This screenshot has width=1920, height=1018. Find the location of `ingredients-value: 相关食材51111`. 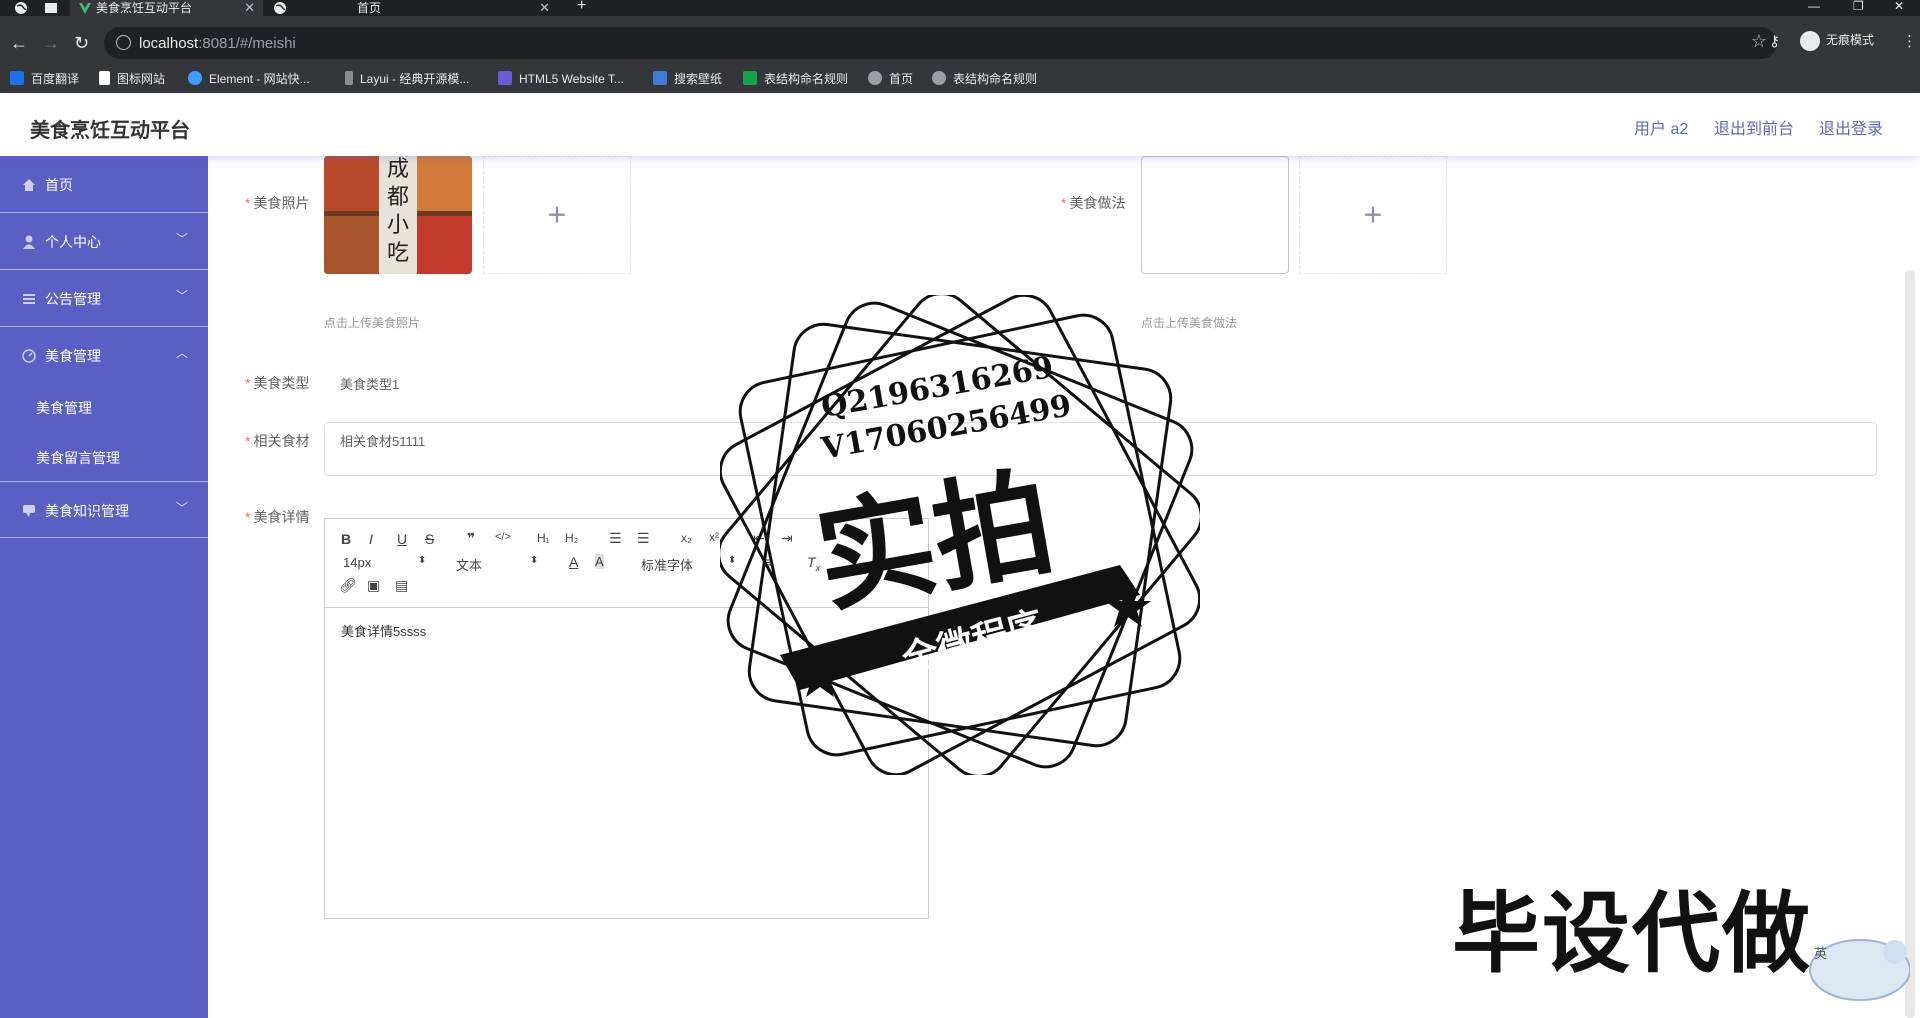

ingredients-value: 相关食材51111 is located at coordinates (383, 441).